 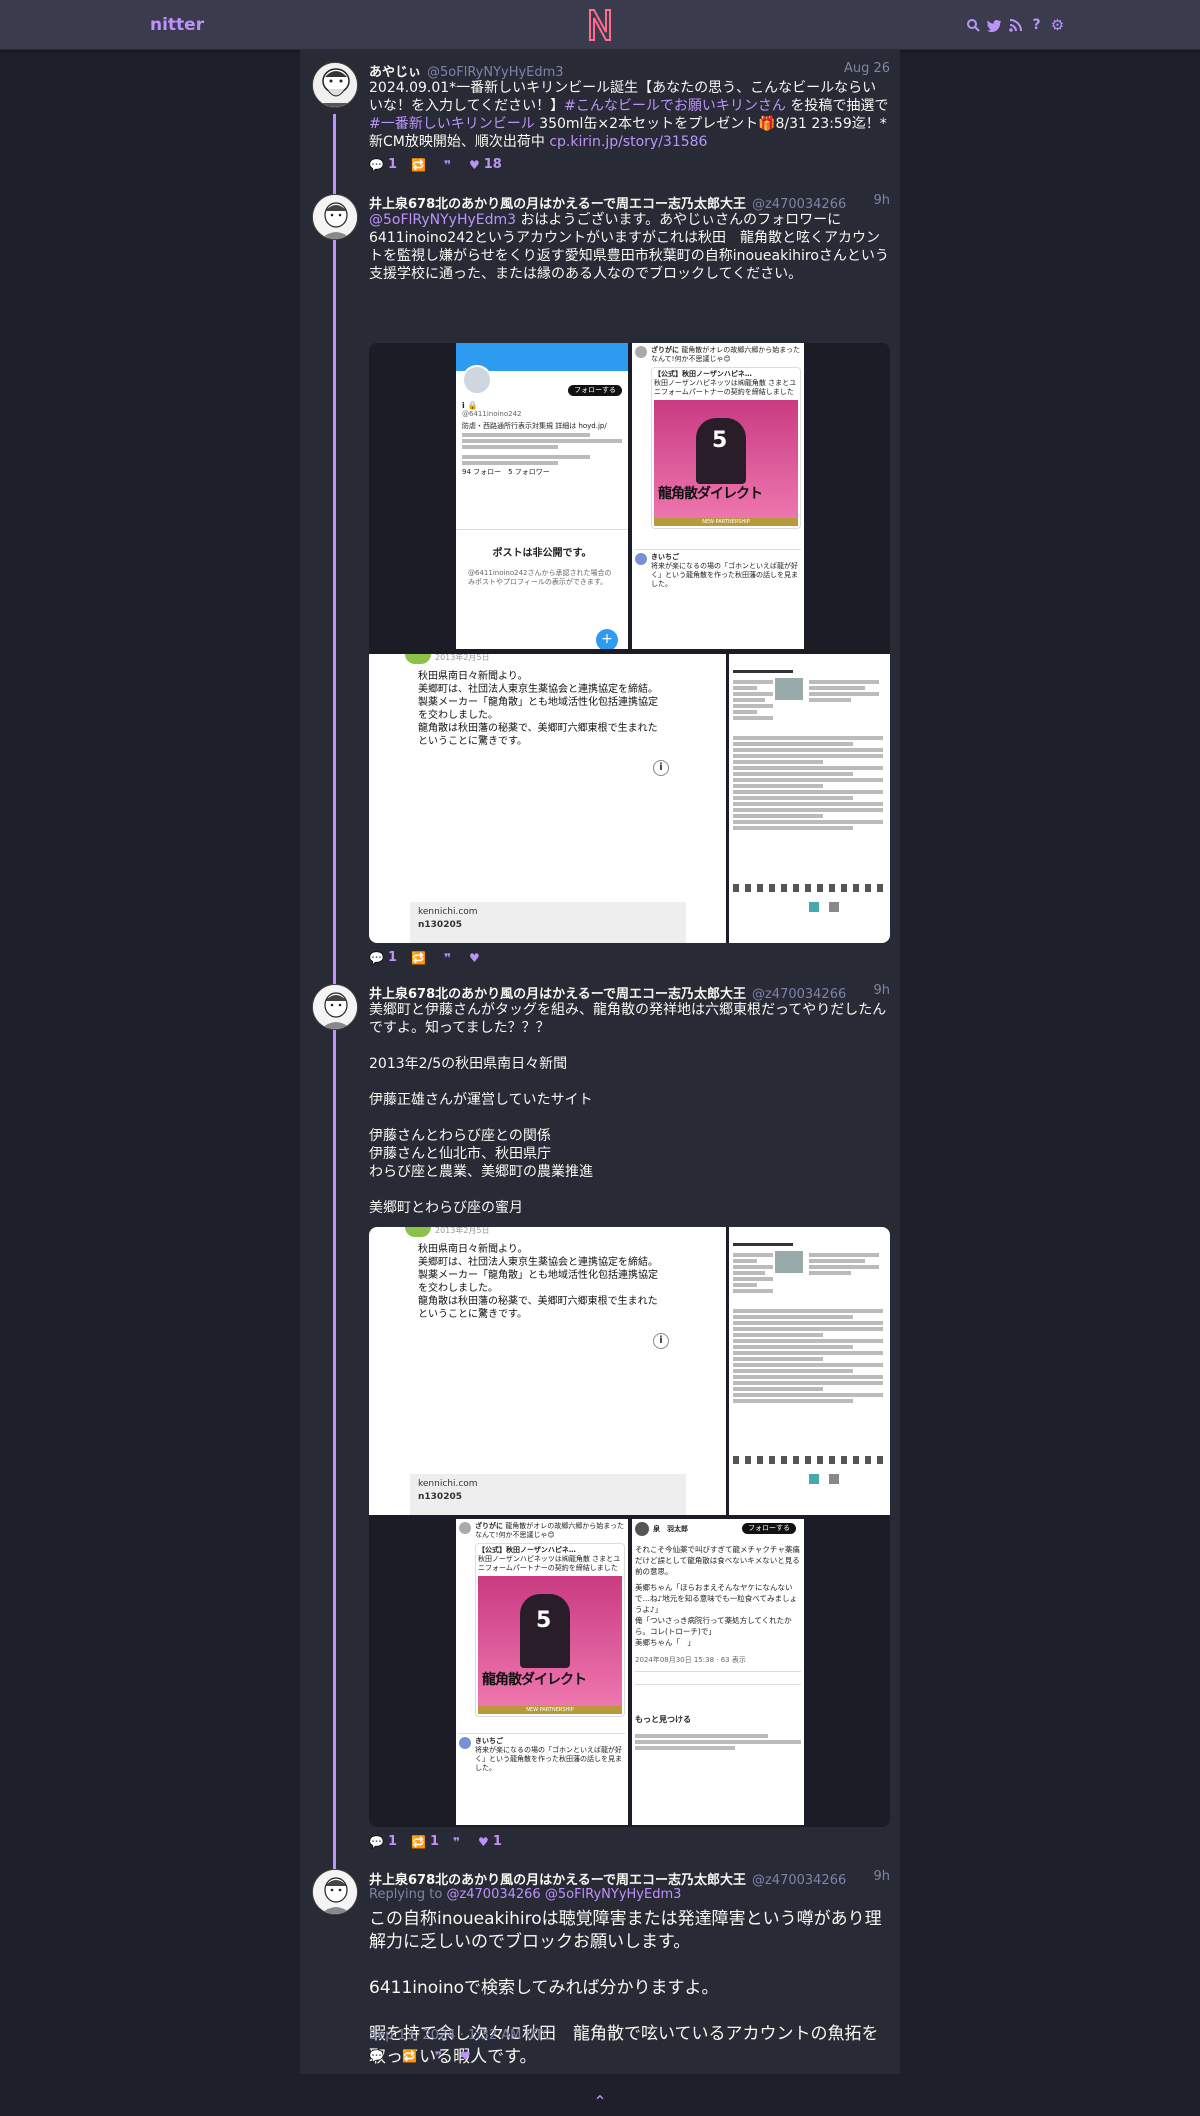 I want to click on settings-icon: ⚙, so click(x=1057, y=25).